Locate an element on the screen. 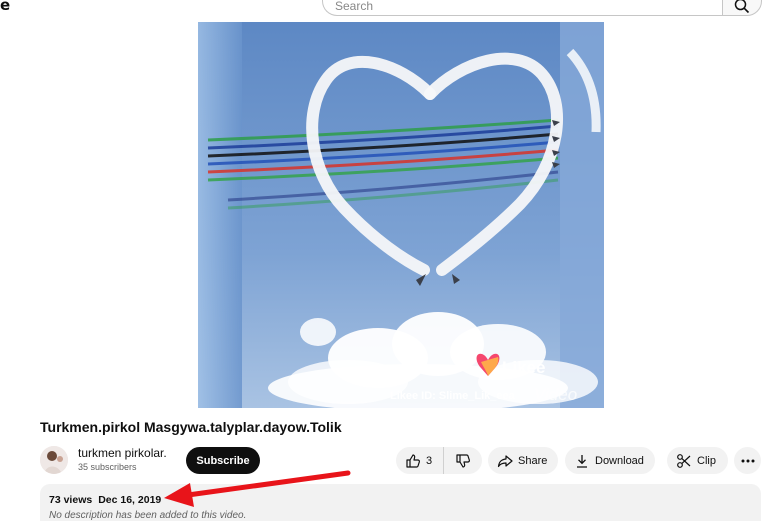 Image resolution: width=762 pixels, height=521 pixels. share-button: Share is located at coordinates (523, 460).